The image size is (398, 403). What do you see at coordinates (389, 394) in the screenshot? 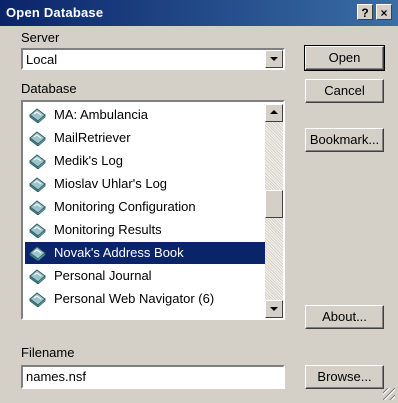
I see `resize-grip-icon` at bounding box center [389, 394].